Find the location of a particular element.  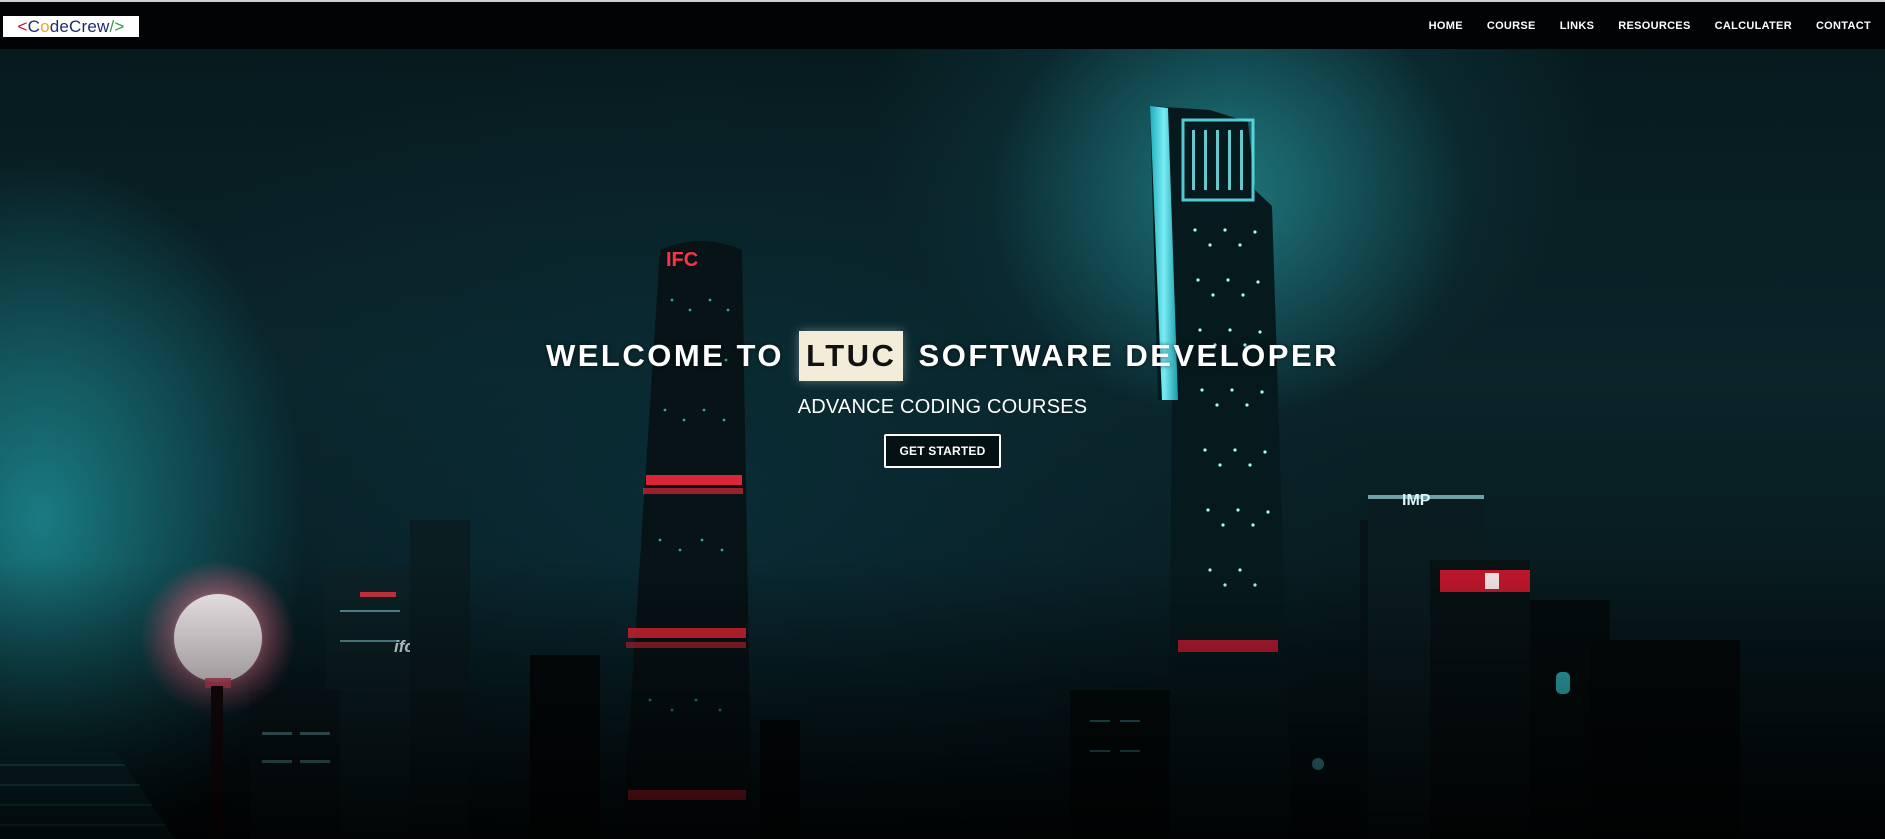

hero-title-before: WELCOME TO is located at coordinates (664, 355).